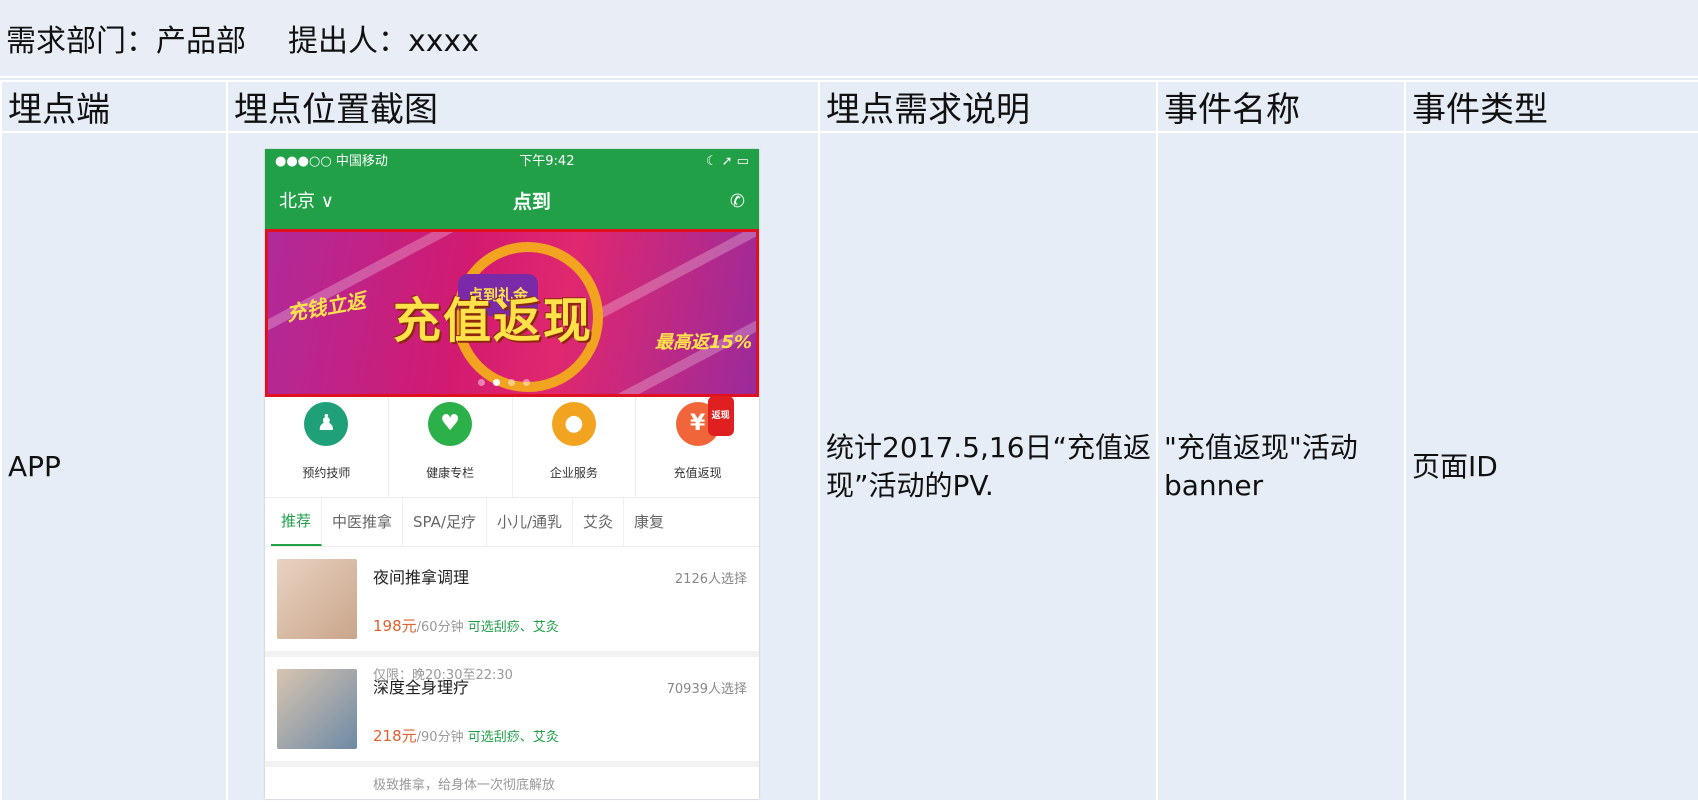 Image resolution: width=1698 pixels, height=802 pixels. I want to click on service-icons: ♟ 预约技师 ♥ 健康专栏 ● 企业服务 ¥ 返现 充值返现, so click(512, 447).